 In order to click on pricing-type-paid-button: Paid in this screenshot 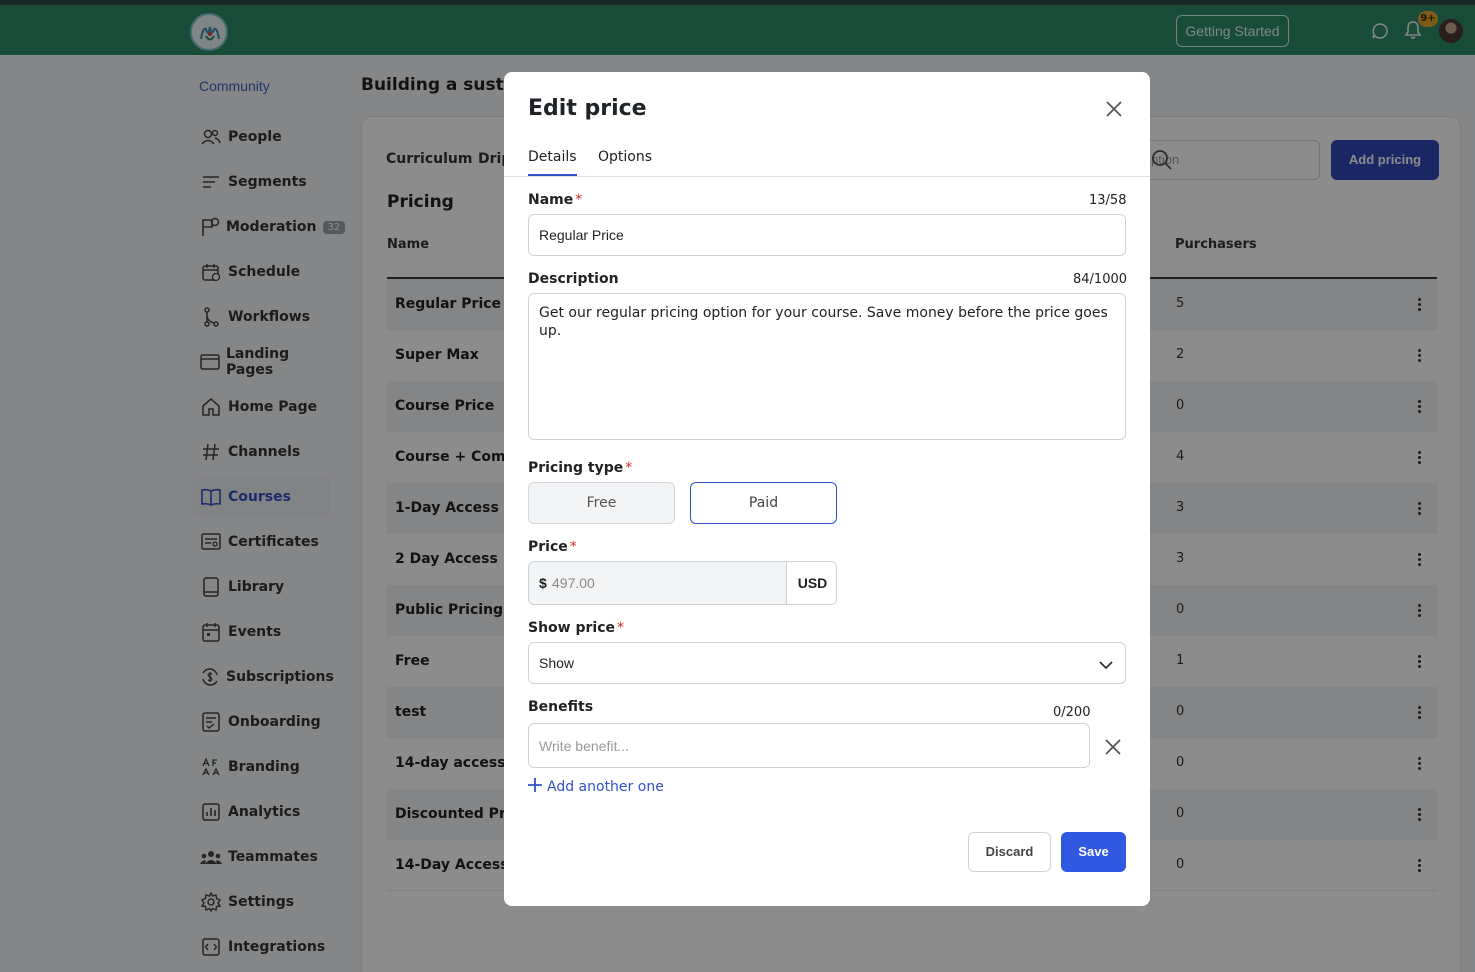, I will do `click(763, 503)`.